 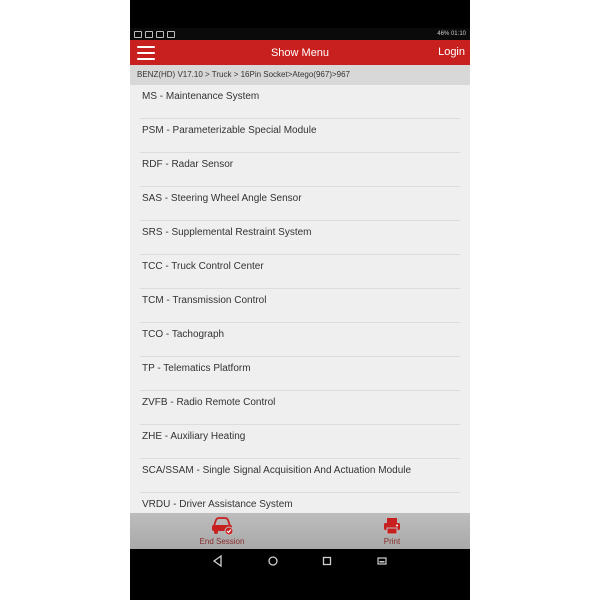 I want to click on menu-item-tcm: TCM - Transmission Control, so click(x=300, y=306).